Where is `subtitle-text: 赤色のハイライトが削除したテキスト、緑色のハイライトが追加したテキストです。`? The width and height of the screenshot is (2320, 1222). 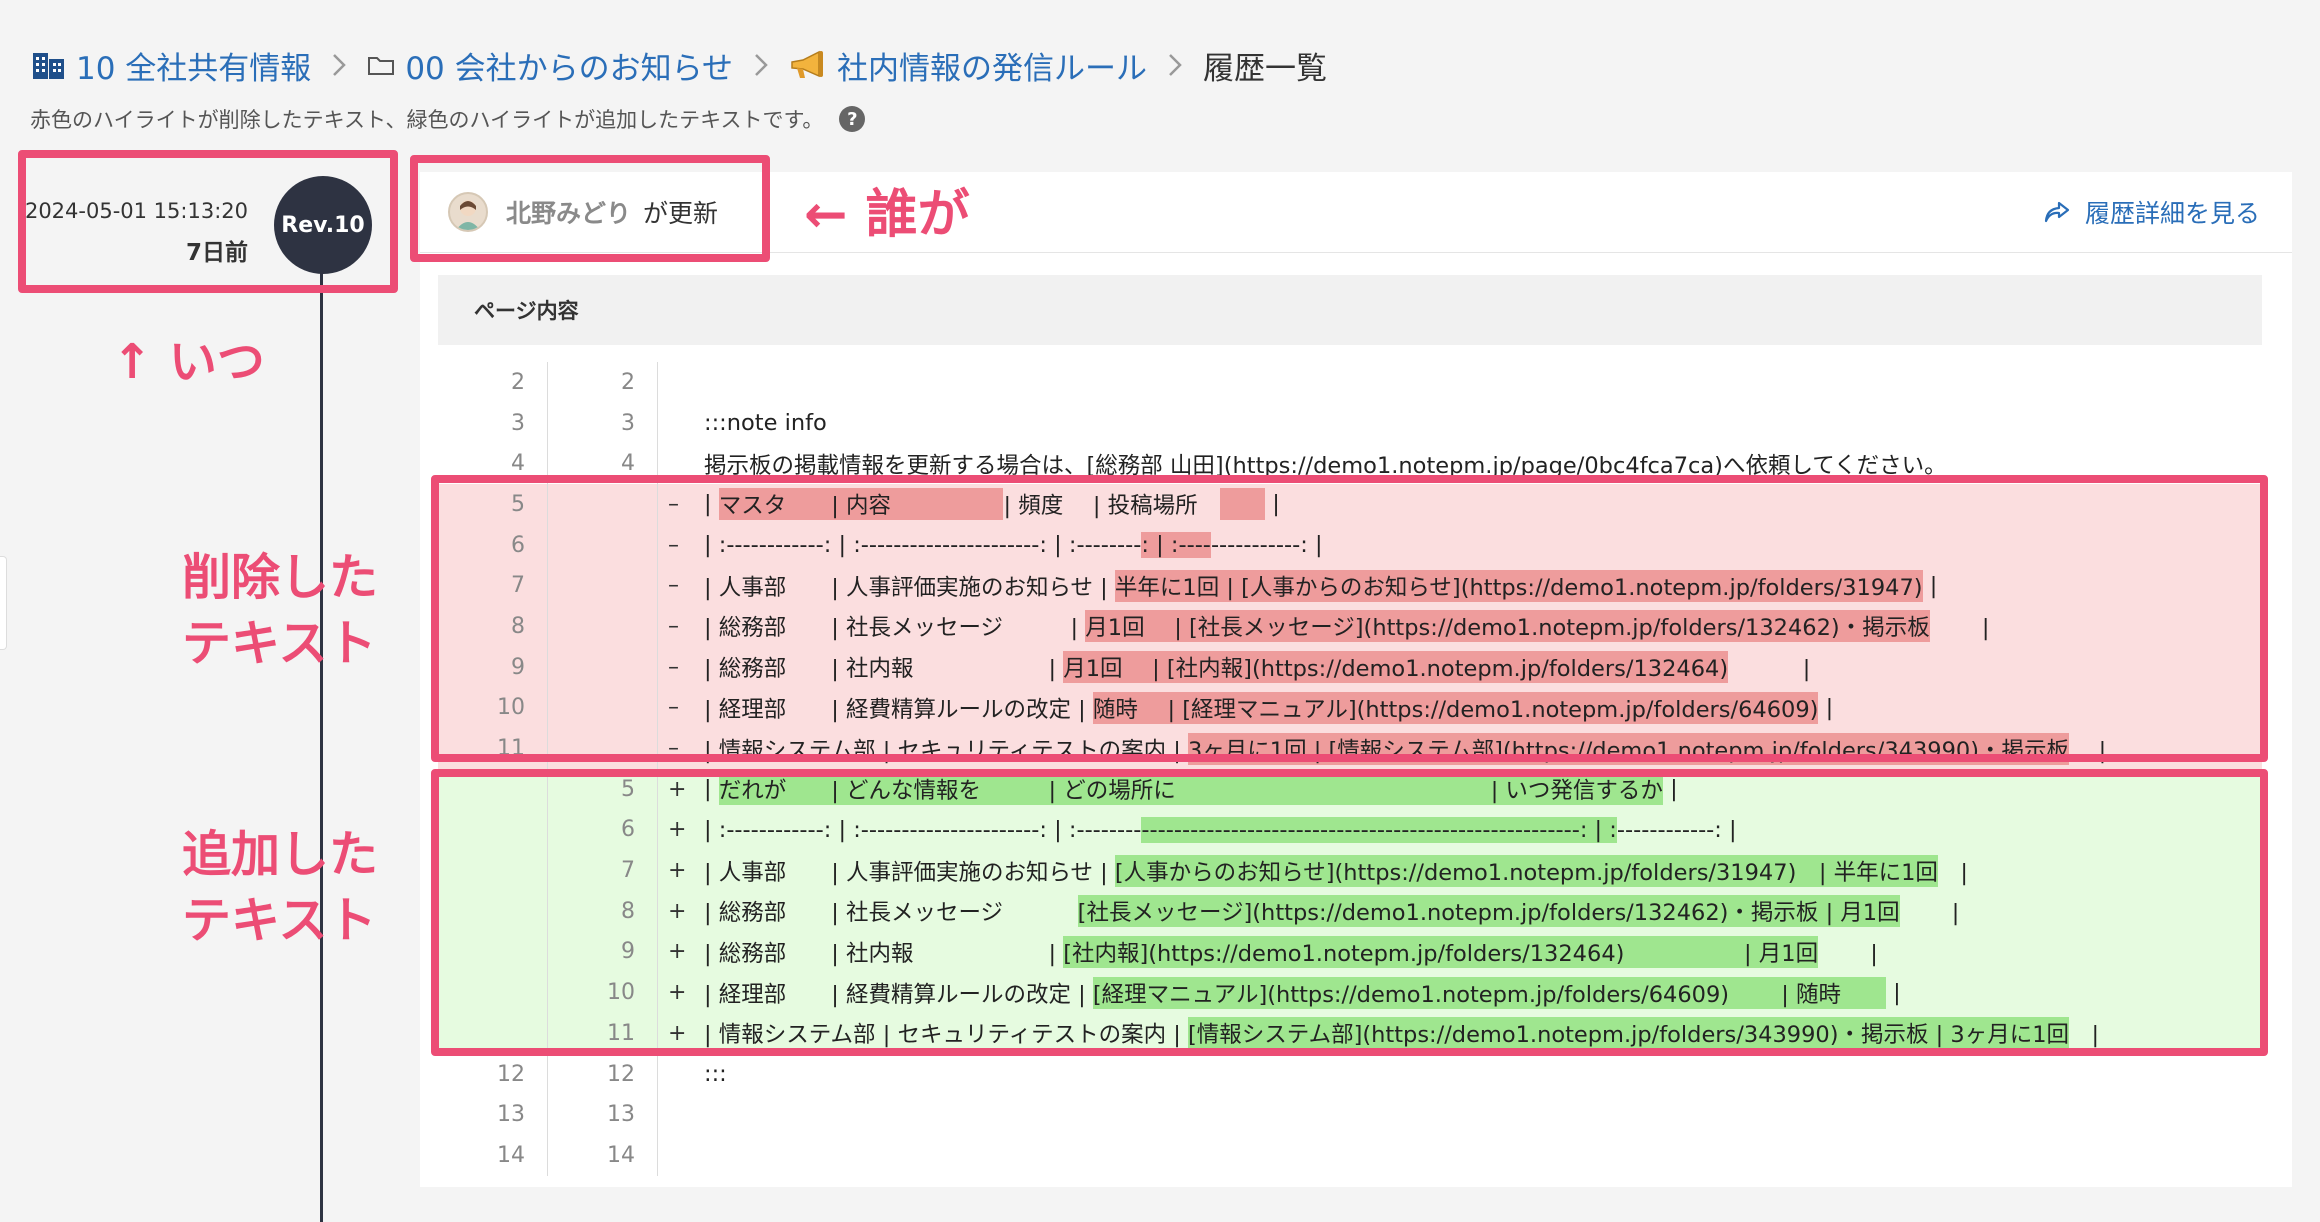
subtitle-text: 赤色のハイライトが削除したテキスト、緑色のハイライトが追加したテキストです。 is located at coordinates (427, 120).